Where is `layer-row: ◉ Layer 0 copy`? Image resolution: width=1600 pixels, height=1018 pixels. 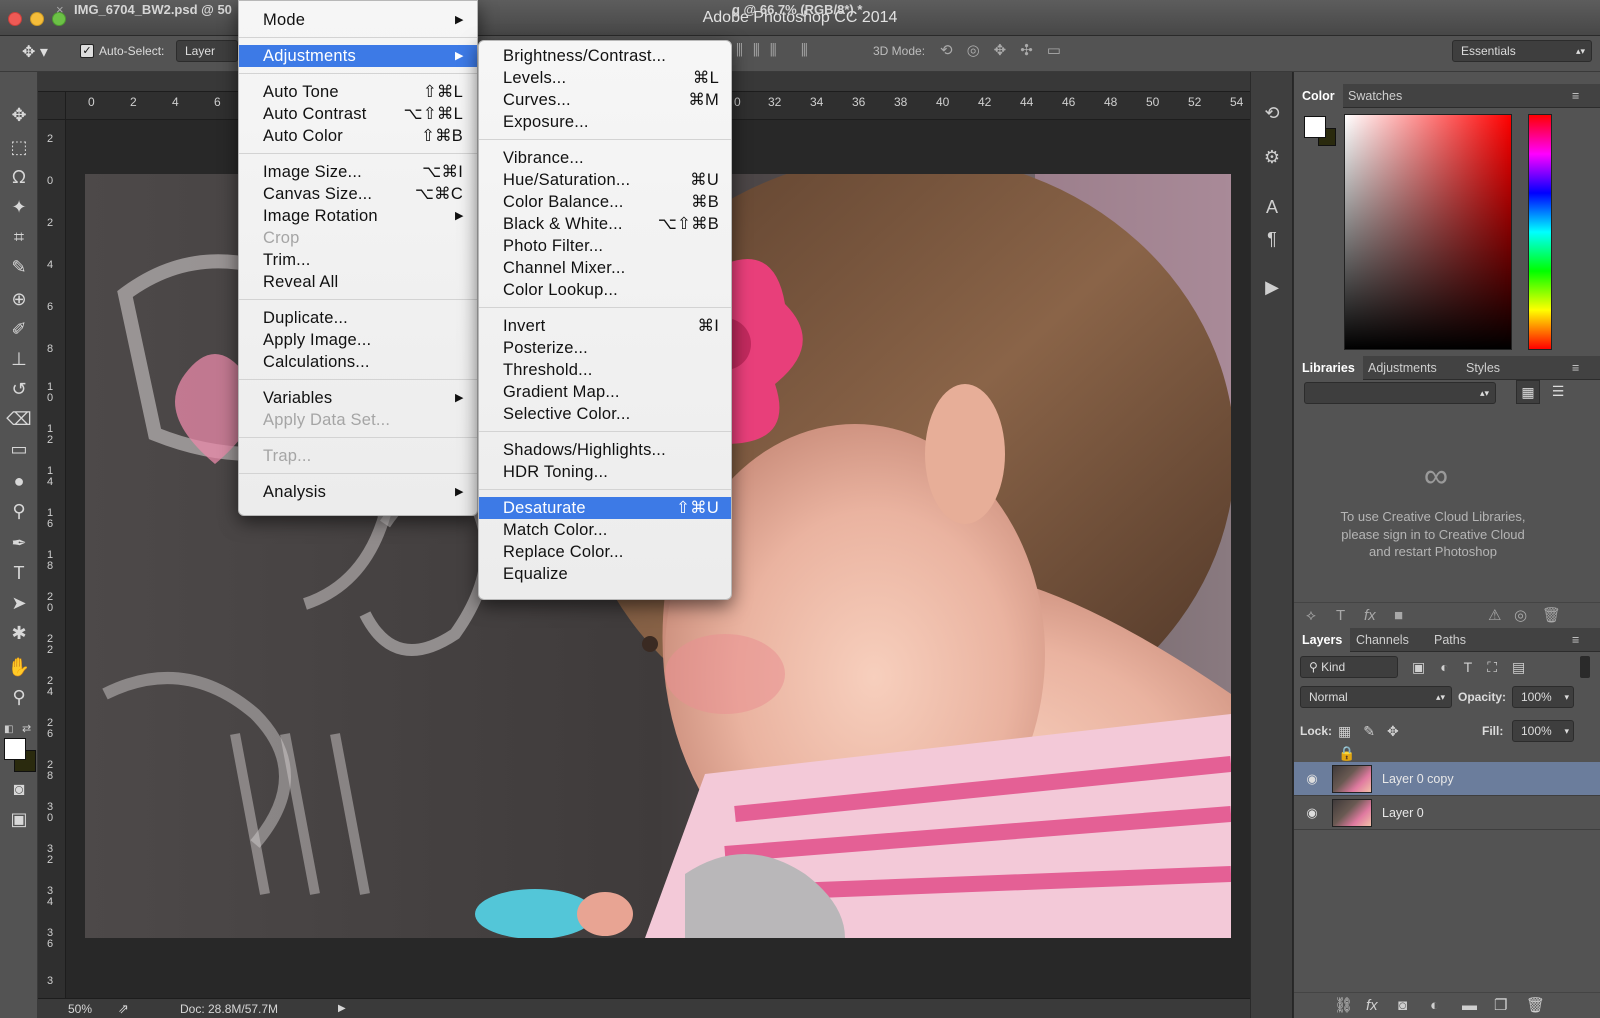 layer-row: ◉ Layer 0 copy is located at coordinates (1447, 779).